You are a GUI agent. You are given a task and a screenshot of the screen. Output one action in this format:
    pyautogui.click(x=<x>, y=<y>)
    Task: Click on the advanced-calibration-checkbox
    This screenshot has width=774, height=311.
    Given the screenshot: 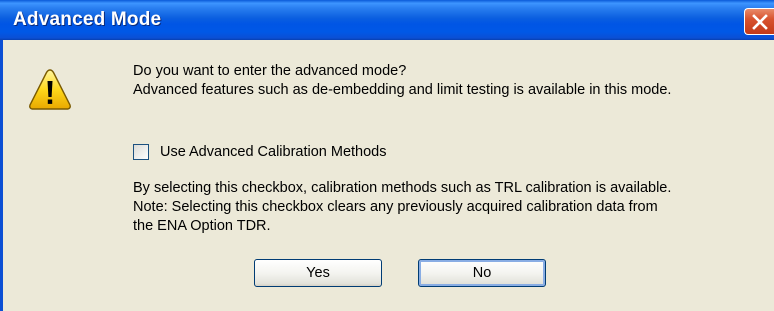 What is the action you would take?
    pyautogui.click(x=141, y=152)
    